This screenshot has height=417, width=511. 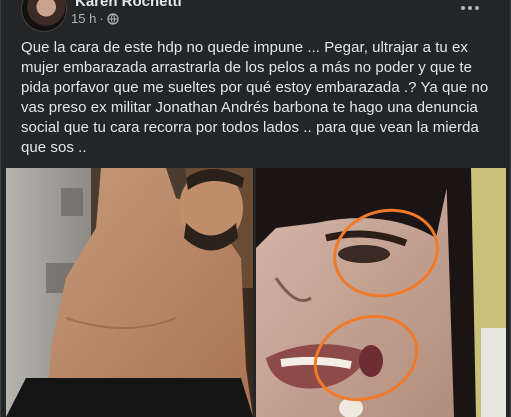 What do you see at coordinates (255, 17) in the screenshot?
I see `post-header: Karen Rochetti 15 h ·` at bounding box center [255, 17].